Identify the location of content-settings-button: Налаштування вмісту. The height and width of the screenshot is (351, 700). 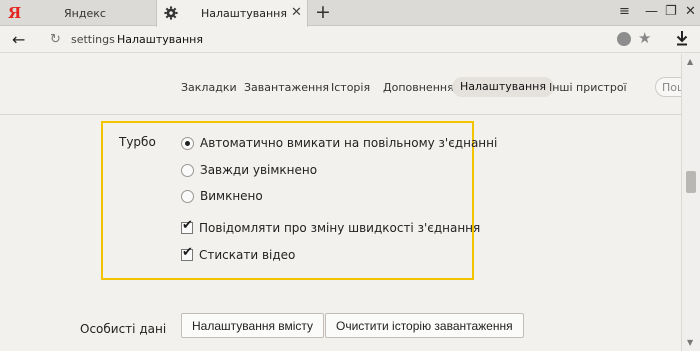
(253, 325).